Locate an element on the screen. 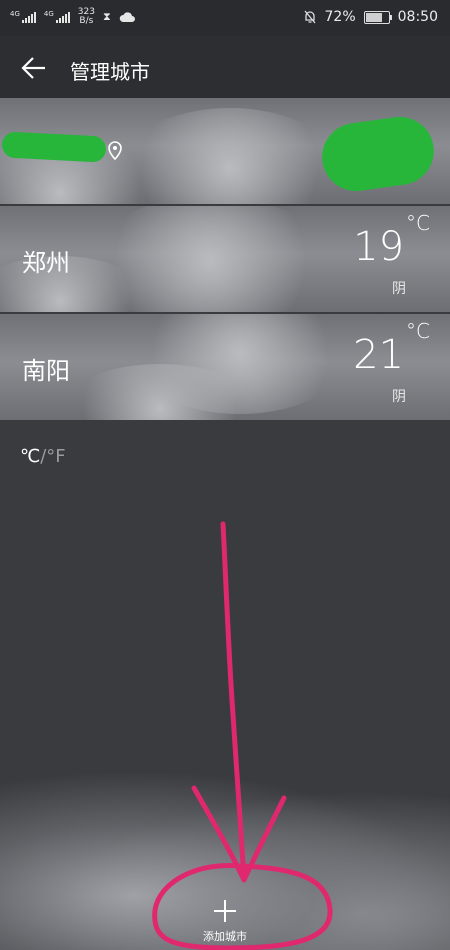 Image resolution: width=450 pixels, height=950 pixels. add-city-label: 添加城市 is located at coordinates (225, 936).